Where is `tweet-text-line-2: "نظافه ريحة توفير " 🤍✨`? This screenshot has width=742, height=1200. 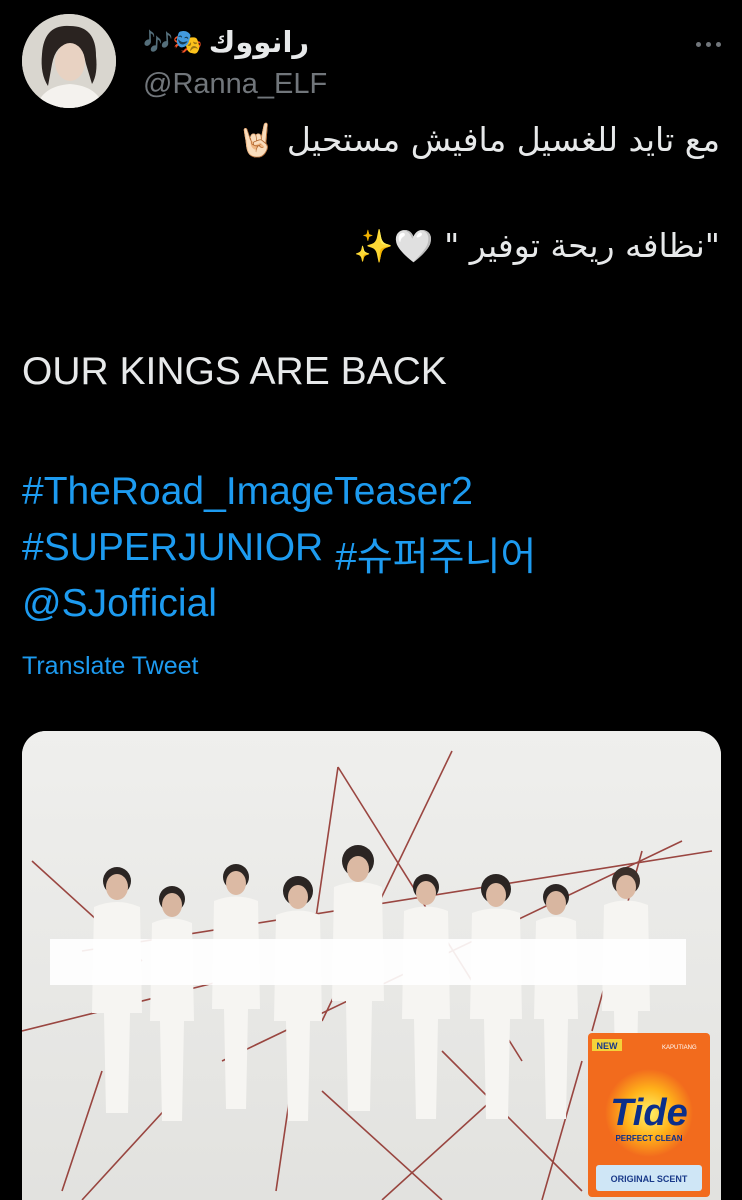 tweet-text-line-2: "نظافه ريحة توفير " 🤍✨ is located at coordinates (537, 245).